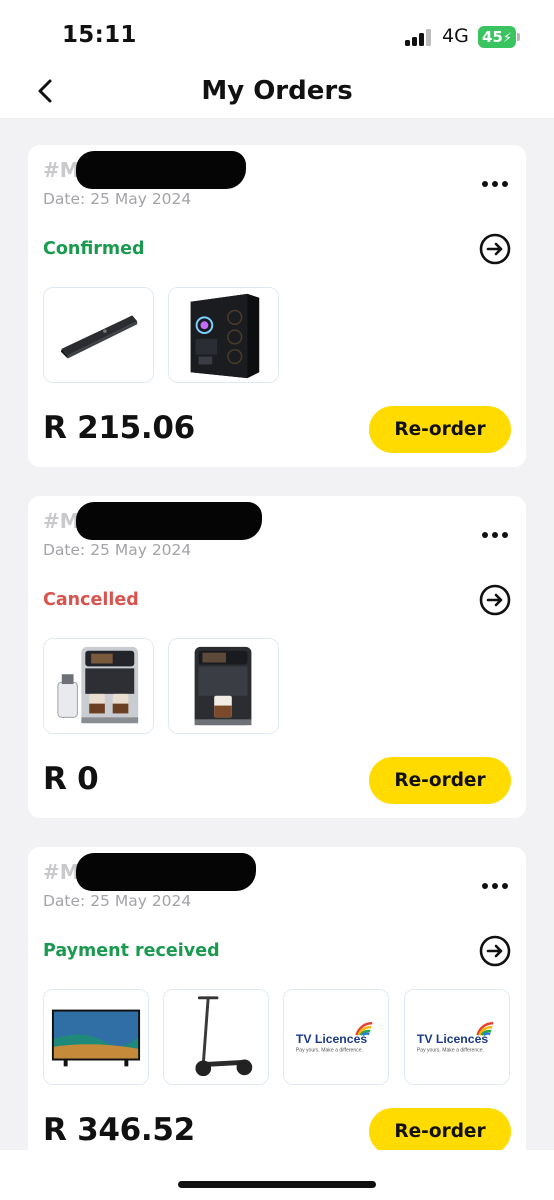 The width and height of the screenshot is (554, 1200). Describe the element at coordinates (119, 428) in the screenshot. I see `order-total: R 215.06` at that location.